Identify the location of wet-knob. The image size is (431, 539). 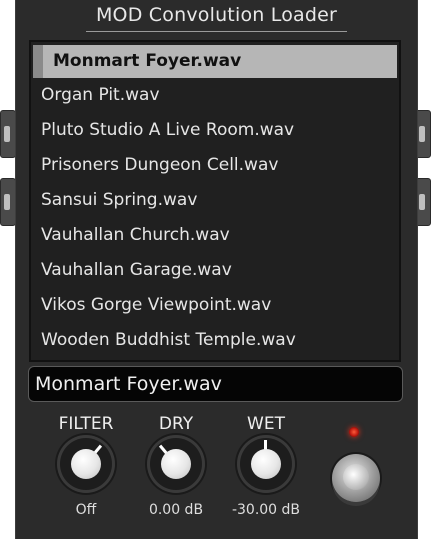
(266, 464).